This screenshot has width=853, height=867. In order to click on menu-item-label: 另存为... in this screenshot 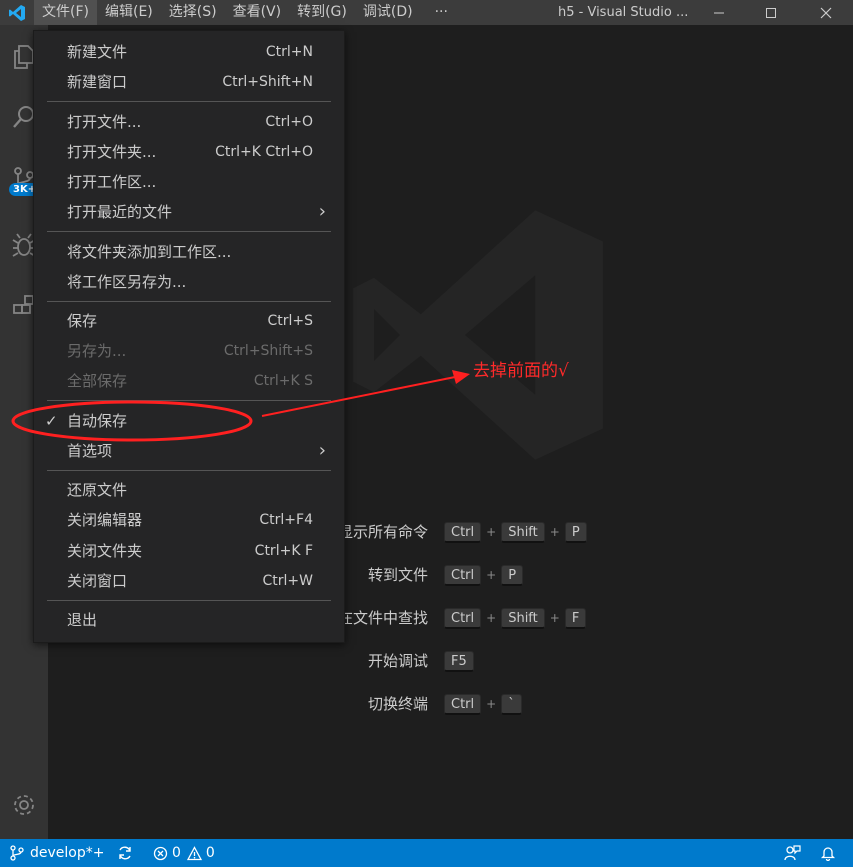, I will do `click(97, 351)`.